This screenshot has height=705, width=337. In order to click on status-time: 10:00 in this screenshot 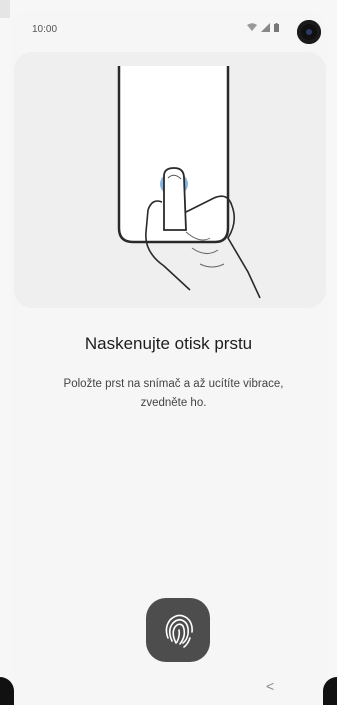, I will do `click(45, 29)`.